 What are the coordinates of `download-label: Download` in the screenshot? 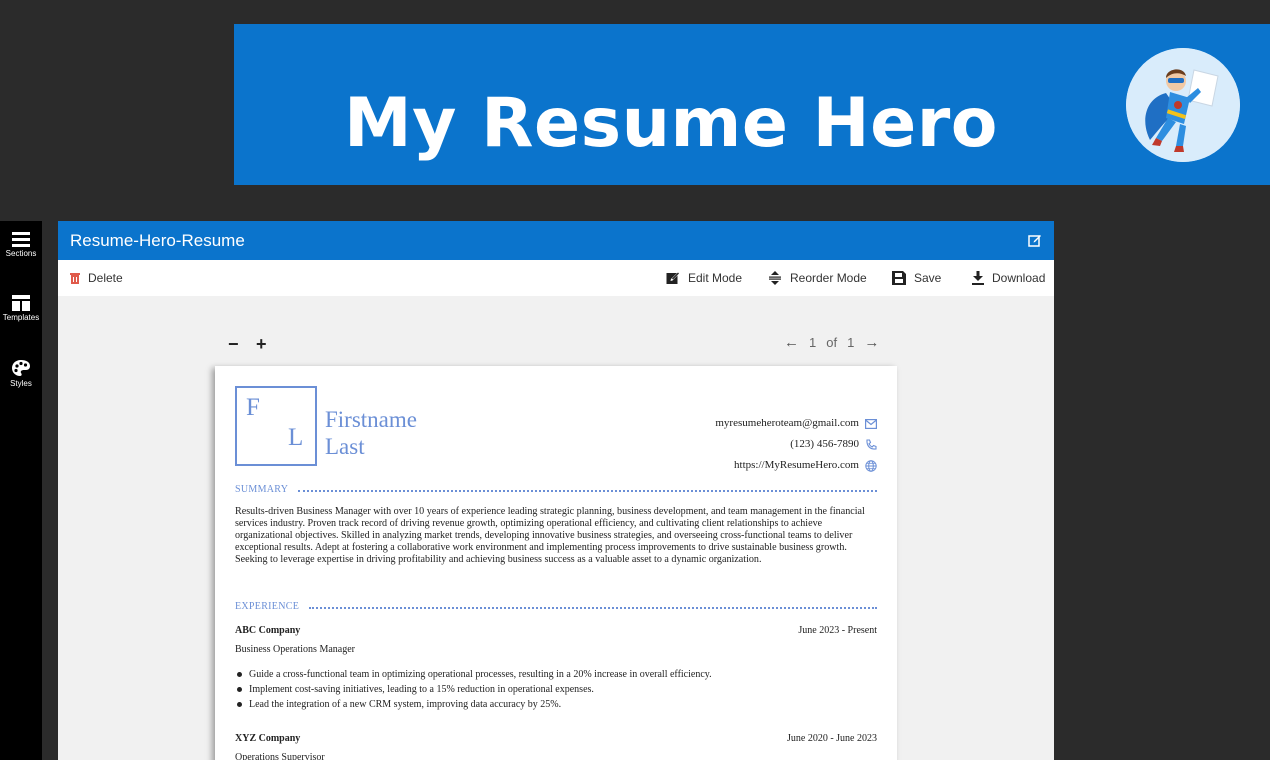 It's located at (1019, 278).